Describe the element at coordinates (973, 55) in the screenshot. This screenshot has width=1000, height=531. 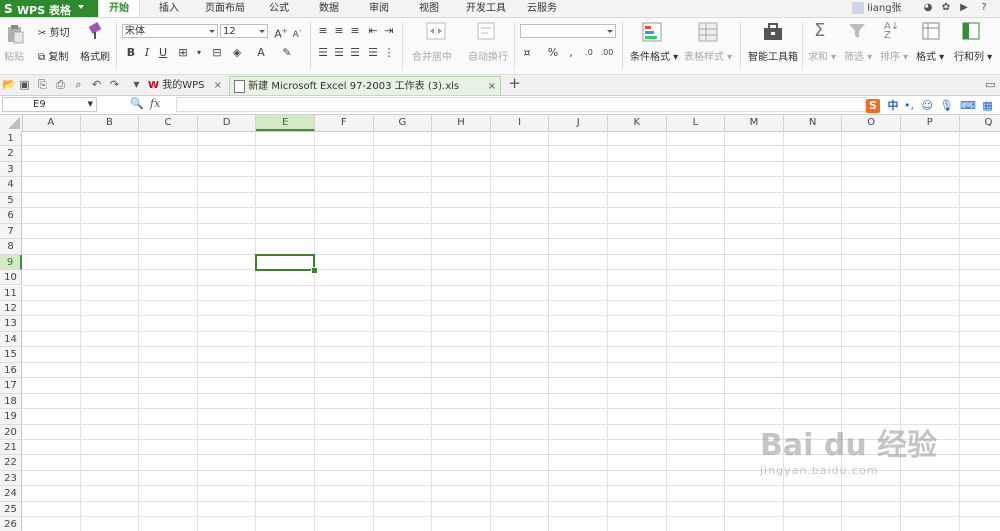
I see `rows-cols-button: 行和列 ▾` at that location.